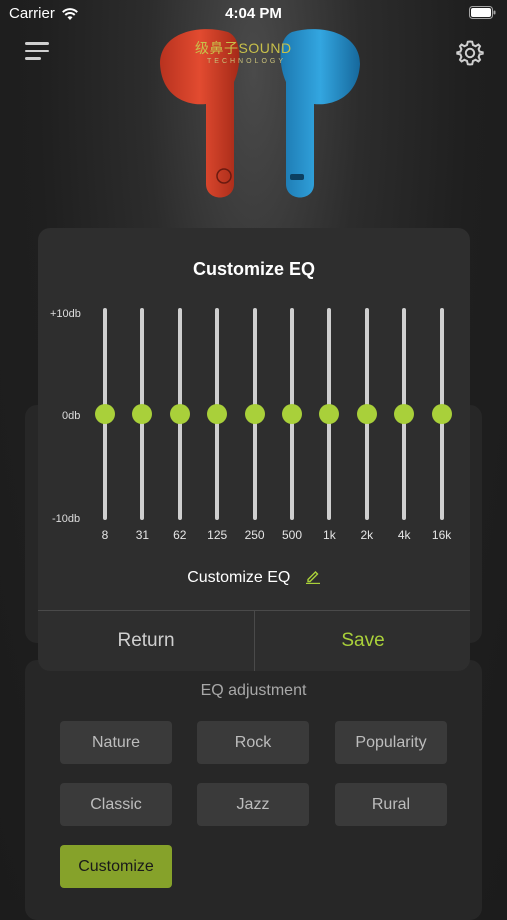 The image size is (507, 920). I want to click on freq-label: 1k, so click(329, 535).